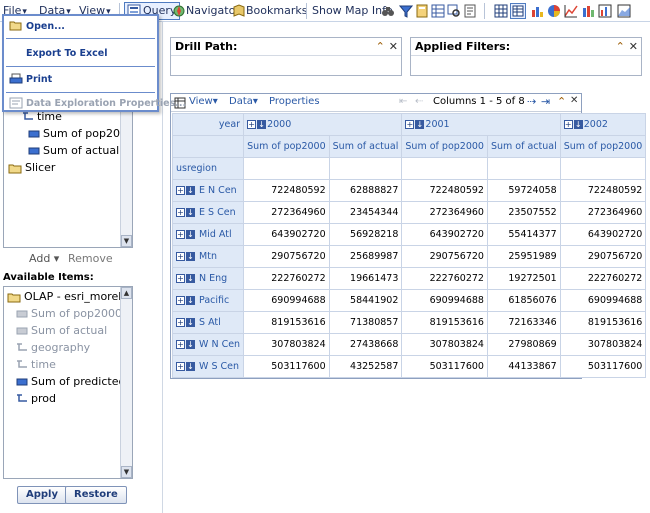 The image size is (650, 513). What do you see at coordinates (126, 241) in the screenshot?
I see `scroll-down-icon: ▼` at bounding box center [126, 241].